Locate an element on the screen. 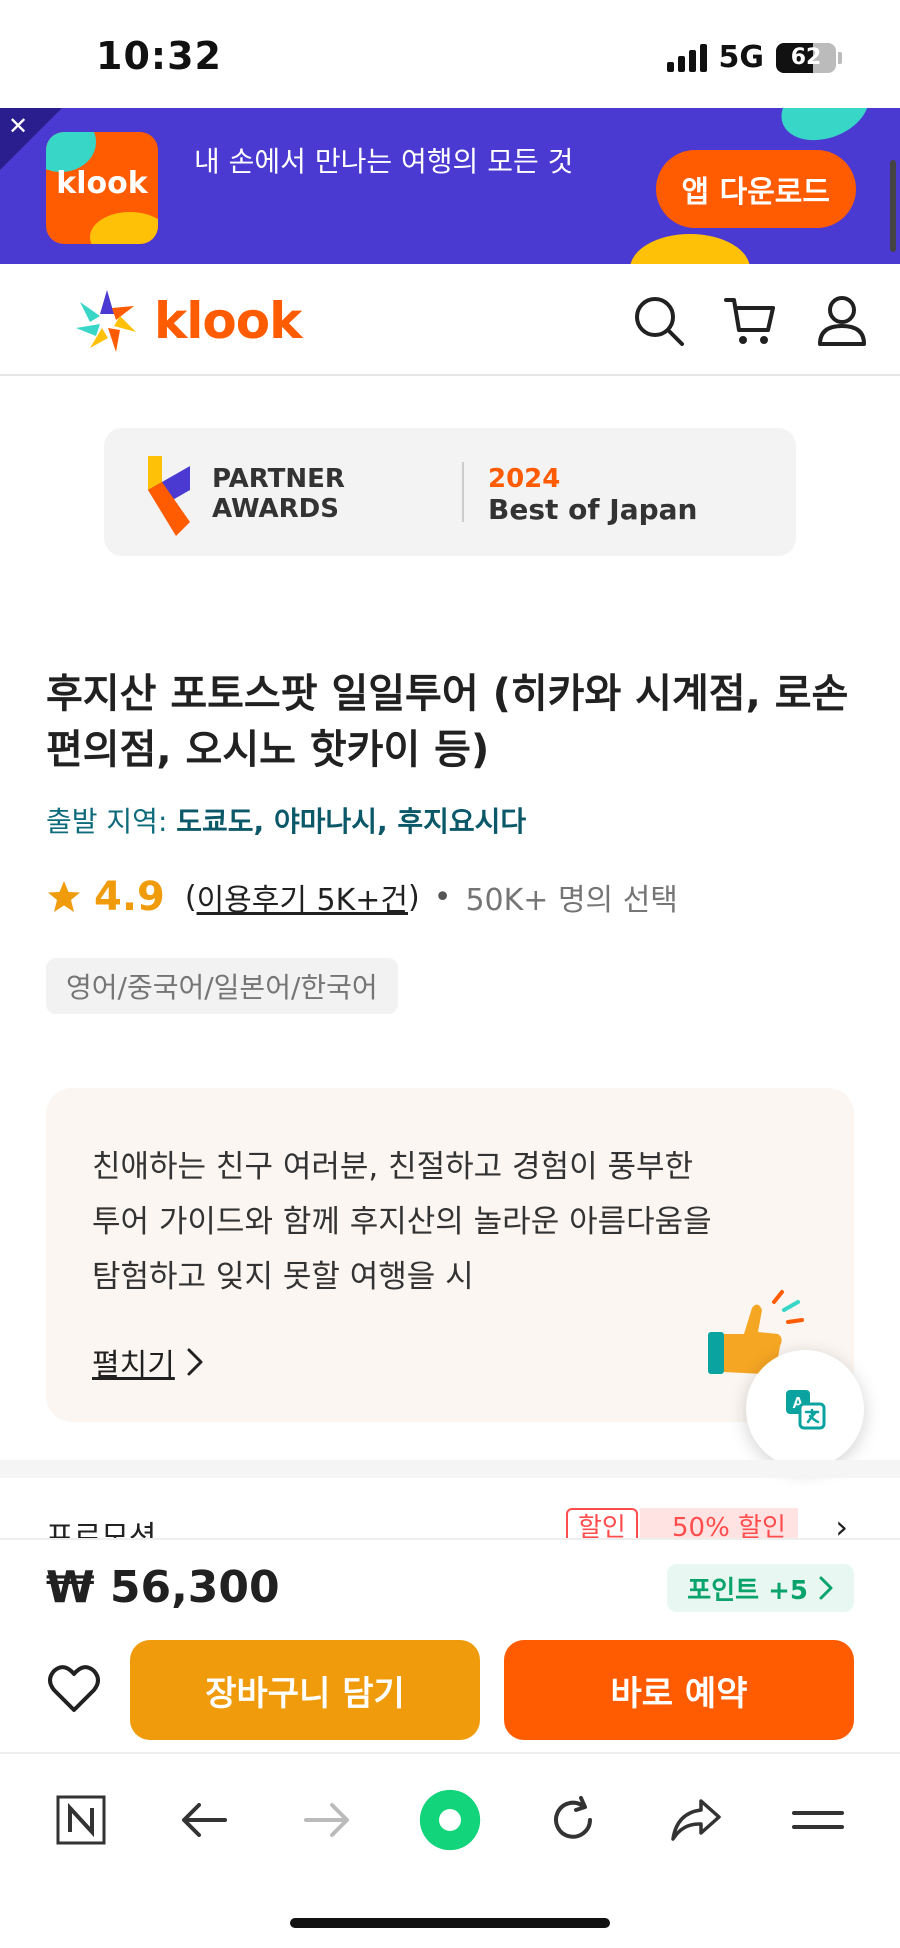 Image resolution: width=900 pixels, height=1948 pixels. bookings-count: 50K+ 명의 선택 is located at coordinates (571, 900).